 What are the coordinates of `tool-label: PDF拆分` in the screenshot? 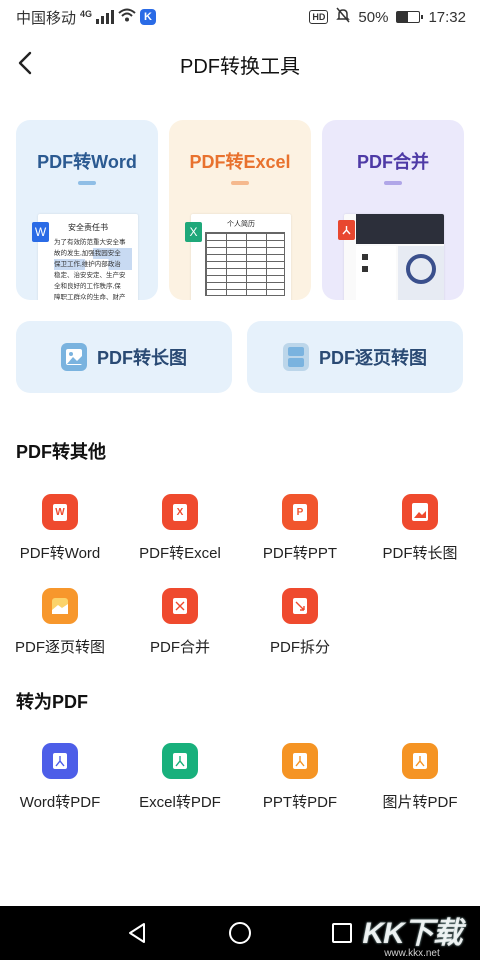 It's located at (299, 647).